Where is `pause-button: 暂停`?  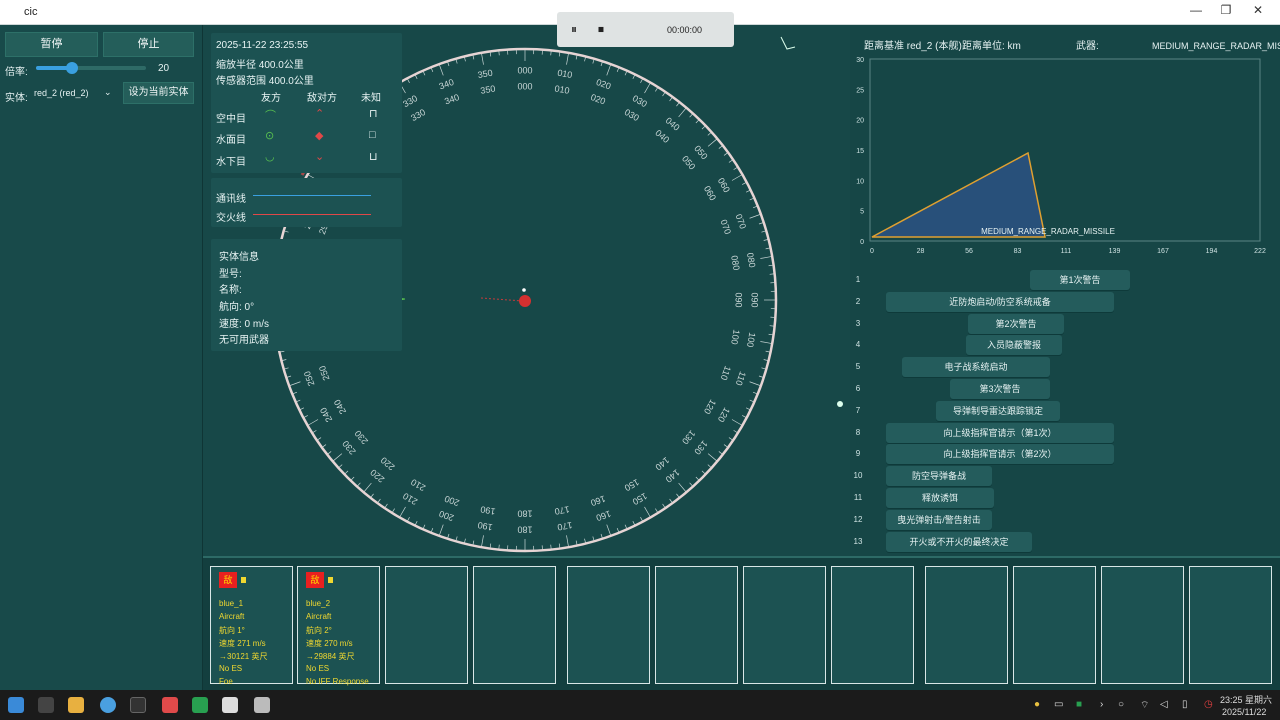 pause-button: 暂停 is located at coordinates (51, 44).